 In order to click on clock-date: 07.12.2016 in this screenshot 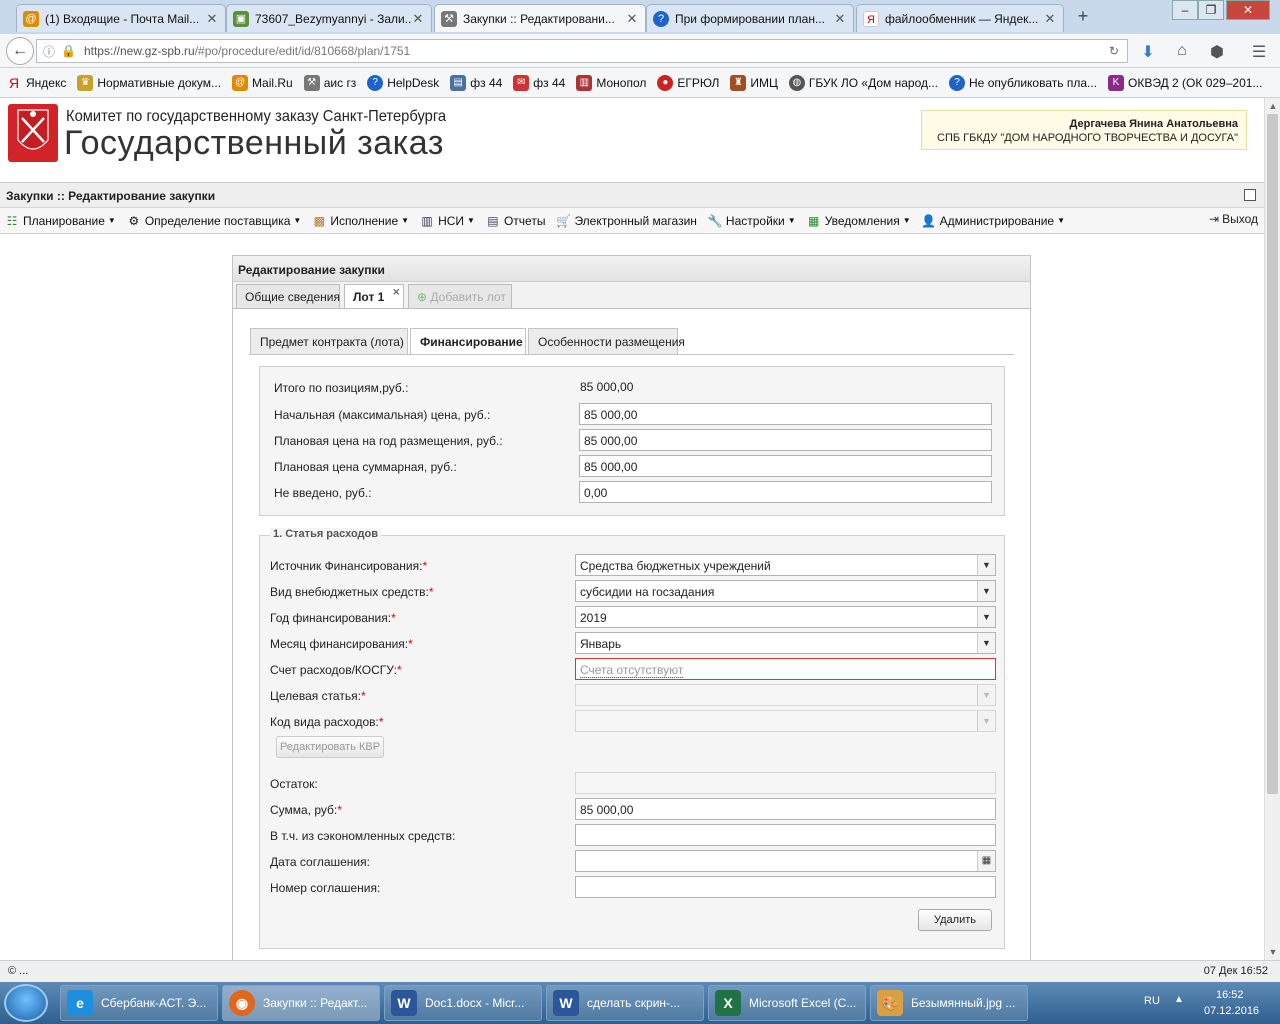, I will do `click(1231, 1011)`.